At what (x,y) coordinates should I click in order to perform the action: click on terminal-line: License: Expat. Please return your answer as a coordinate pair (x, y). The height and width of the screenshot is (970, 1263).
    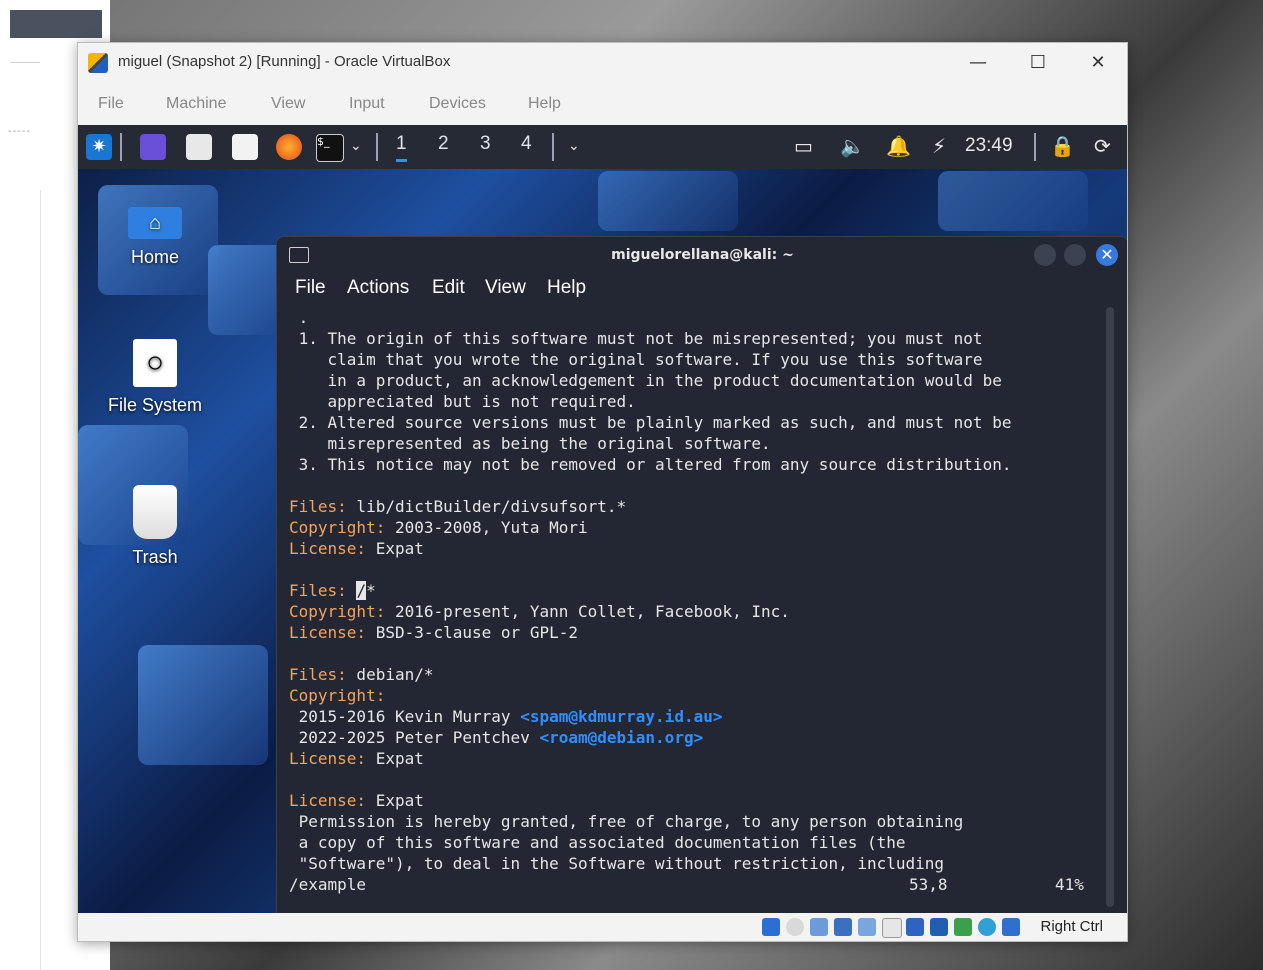
    Looking at the image, I should click on (694, 800).